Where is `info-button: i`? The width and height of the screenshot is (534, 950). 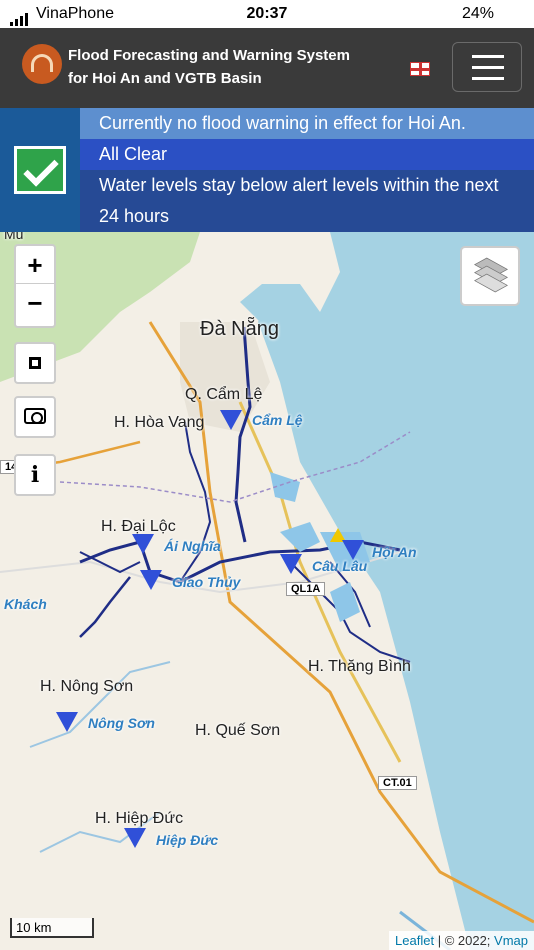 info-button: i is located at coordinates (35, 475).